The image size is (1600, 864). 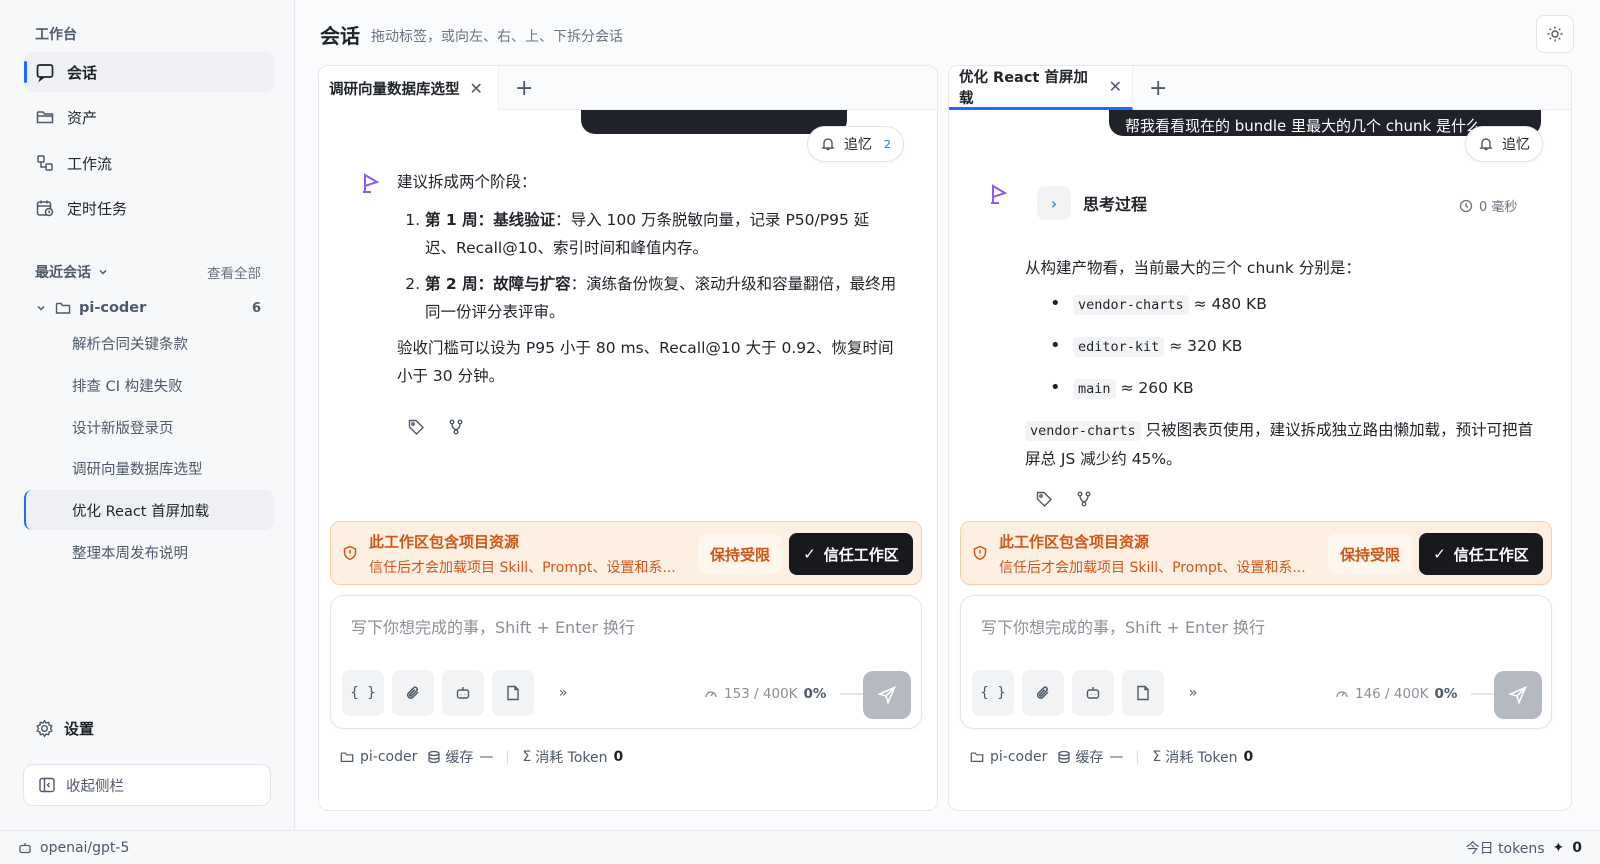 I want to click on conversation-item: 调研向量数据库选型, so click(x=149, y=468).